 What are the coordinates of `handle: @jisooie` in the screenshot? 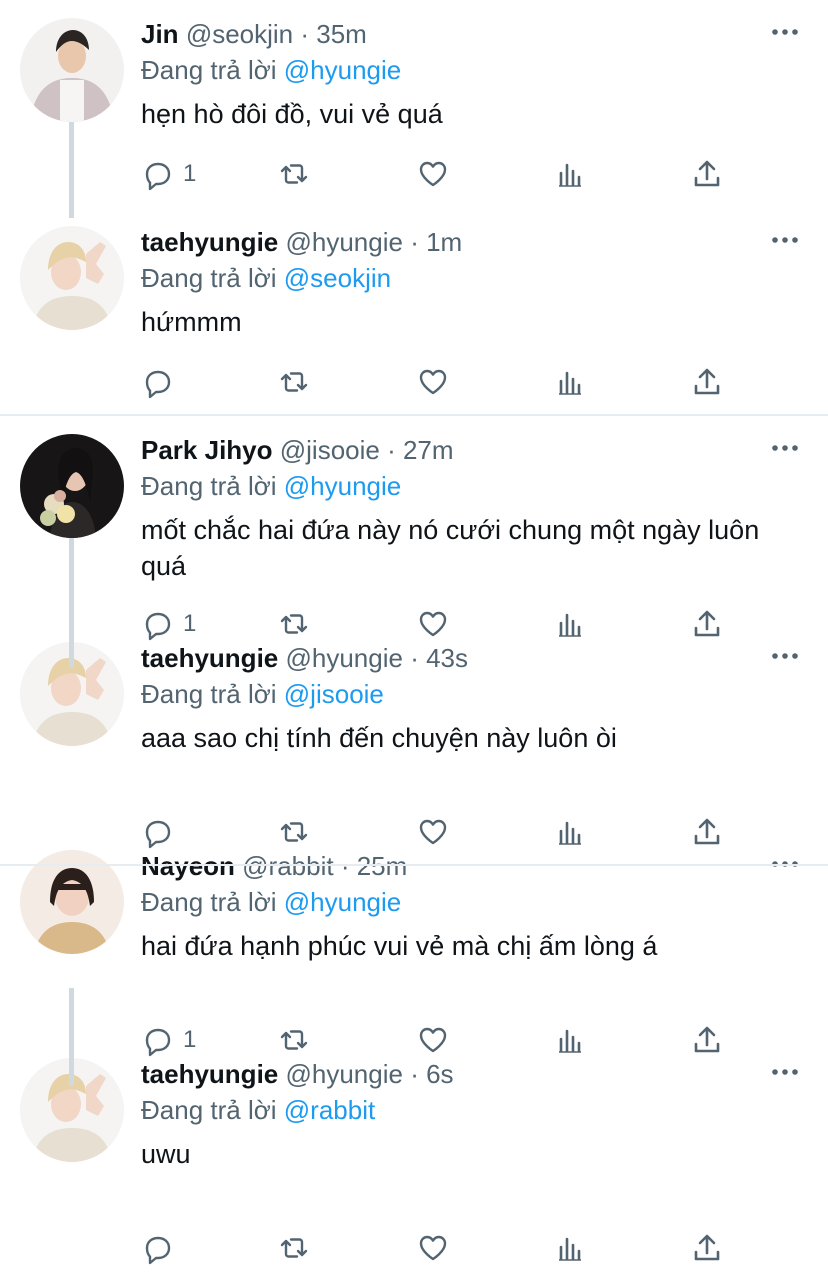 It's located at (330, 450).